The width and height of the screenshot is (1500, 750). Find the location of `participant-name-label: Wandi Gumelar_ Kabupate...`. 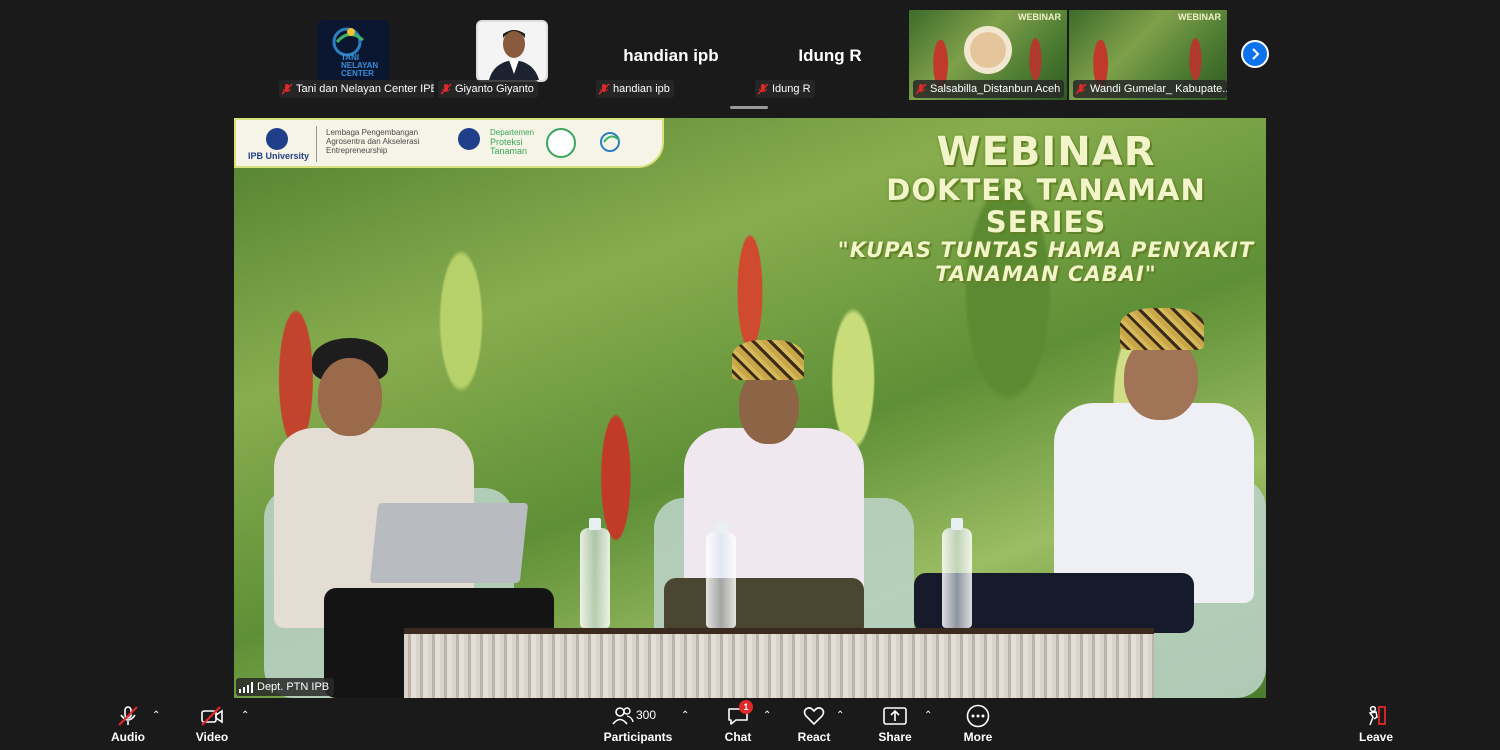

participant-name-label: Wandi Gumelar_ Kabupate... is located at coordinates (1150, 89).